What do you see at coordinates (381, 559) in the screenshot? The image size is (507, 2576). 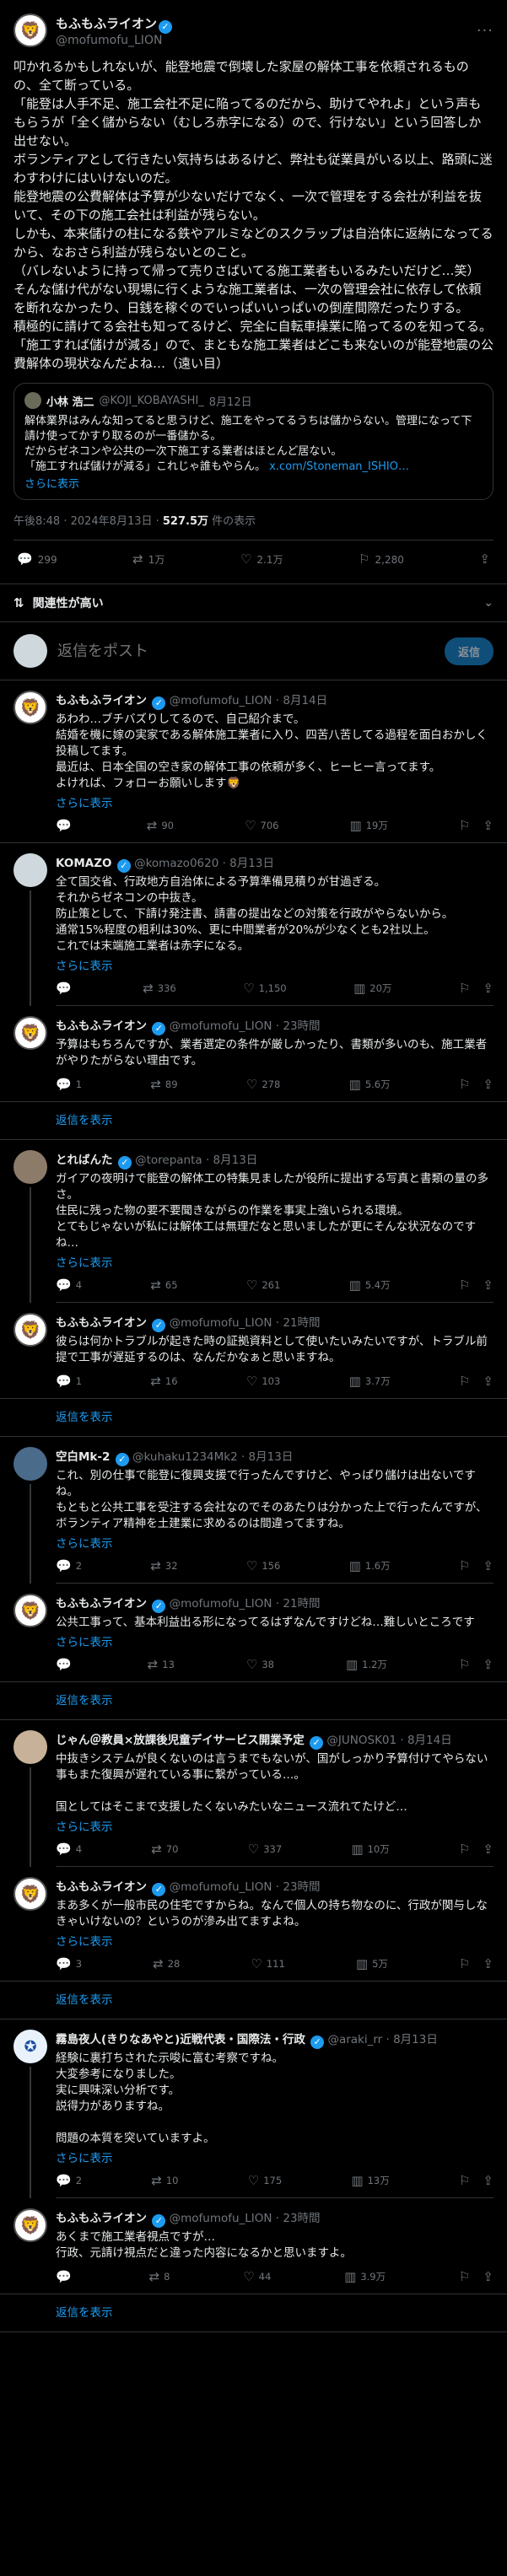 I see `bookmark-action: ⚐ 2,280` at bounding box center [381, 559].